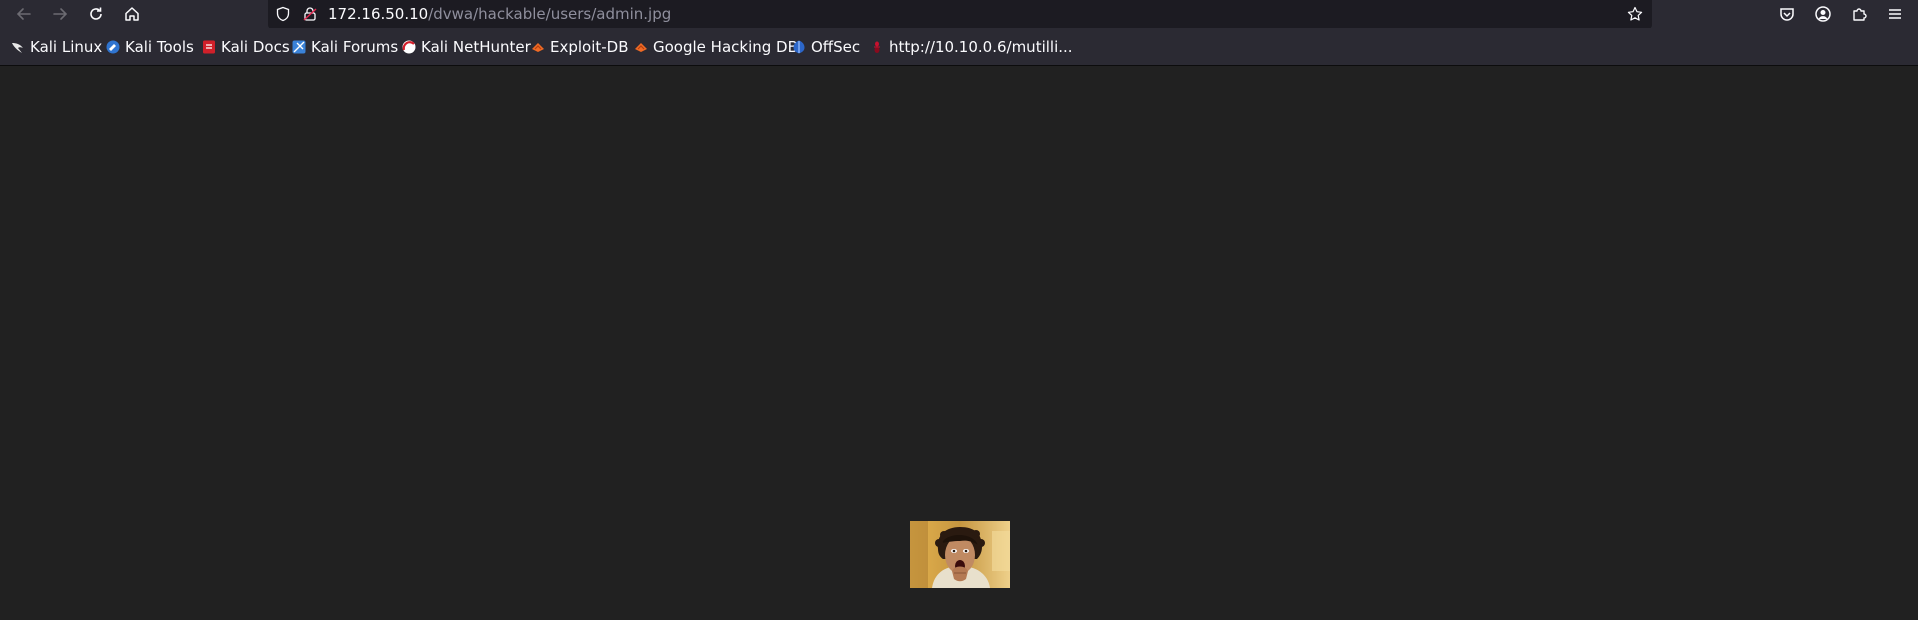 Image resolution: width=1918 pixels, height=620 pixels. I want to click on bookmark-kali-nethunter: Kali NetHunter, so click(466, 47).